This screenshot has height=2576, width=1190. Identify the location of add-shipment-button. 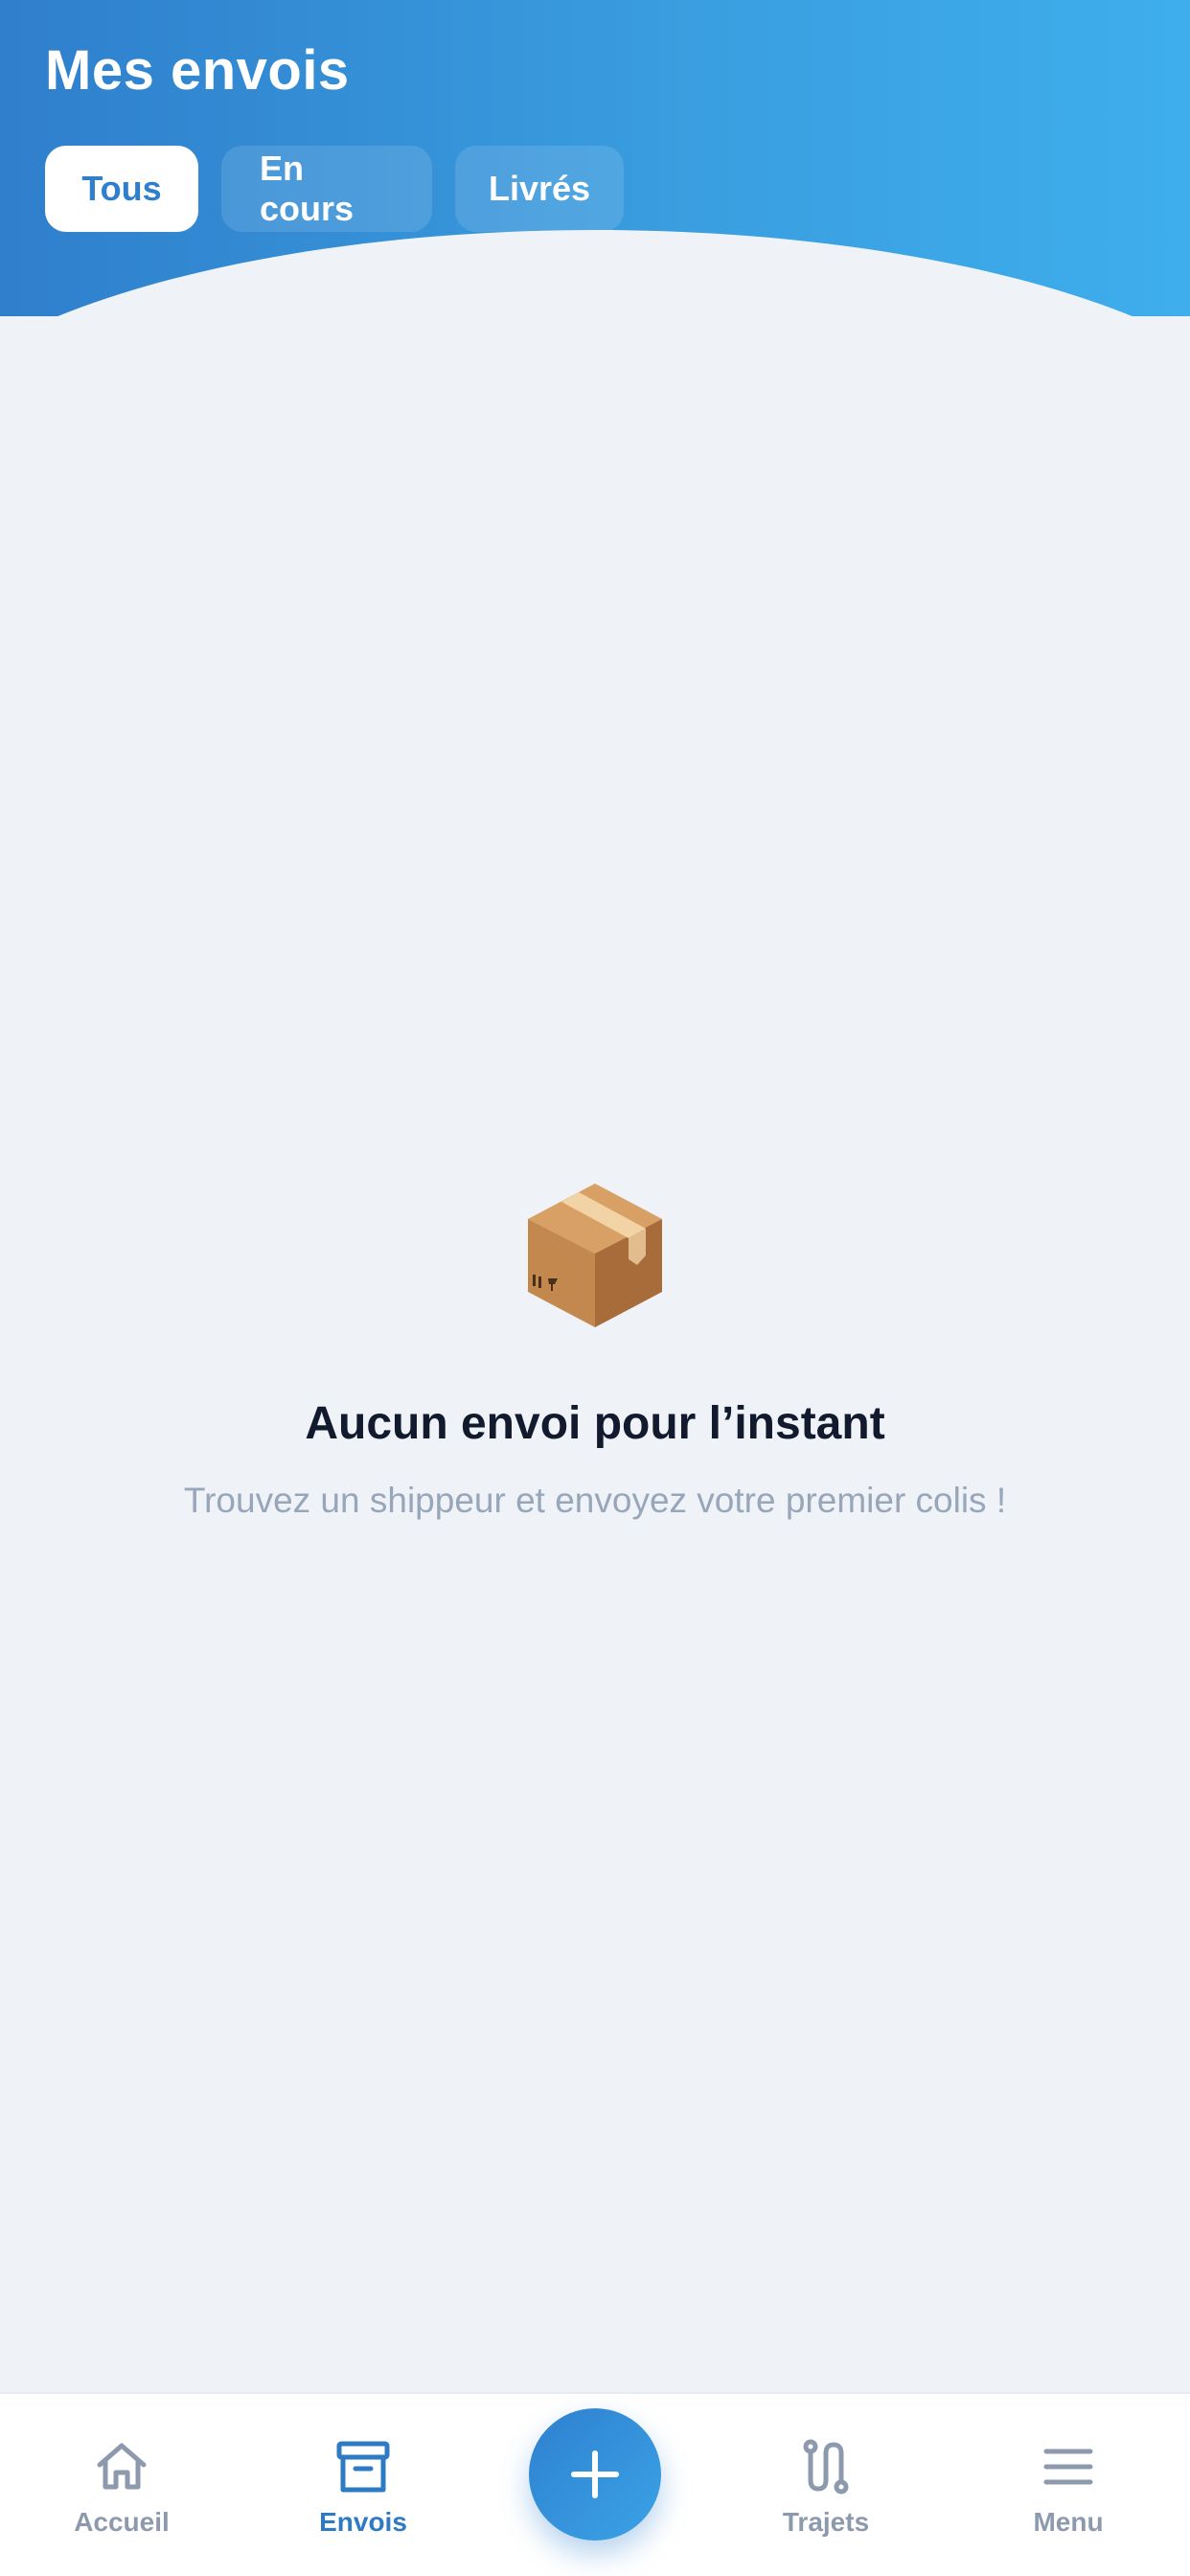
(595, 2474).